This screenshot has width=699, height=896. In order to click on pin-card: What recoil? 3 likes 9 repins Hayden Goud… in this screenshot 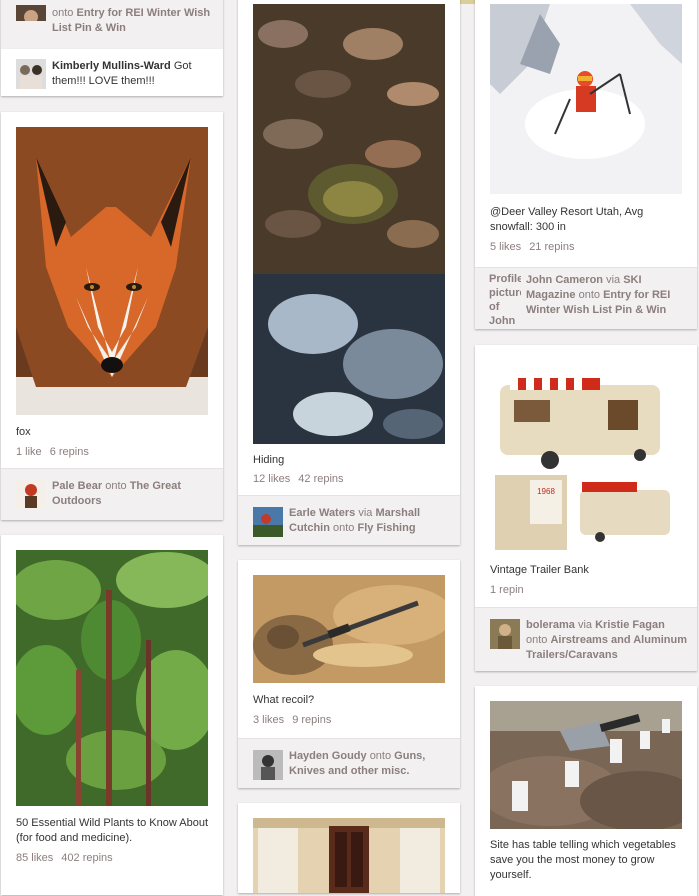, I will do `click(349, 674)`.